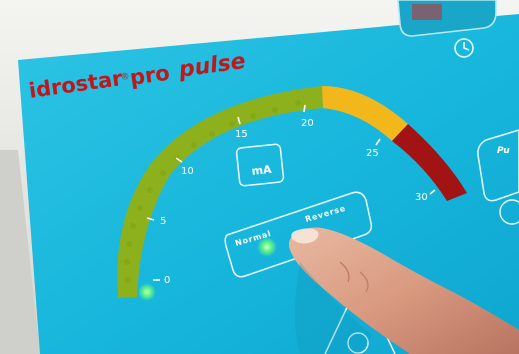 Image resolution: width=519 pixels, height=354 pixels. I want to click on gauge-tick-label-20: 20, so click(307, 123).